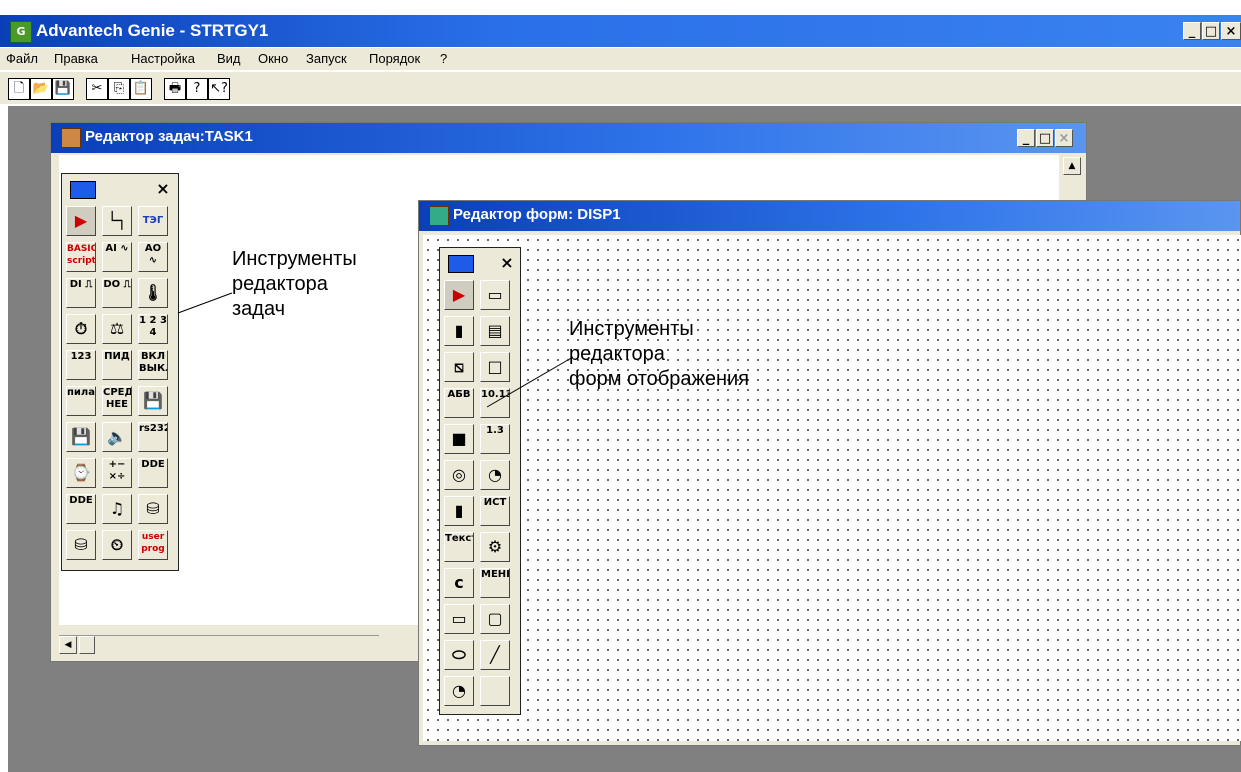  I want to click on maximize-button: □, so click(1211, 31).